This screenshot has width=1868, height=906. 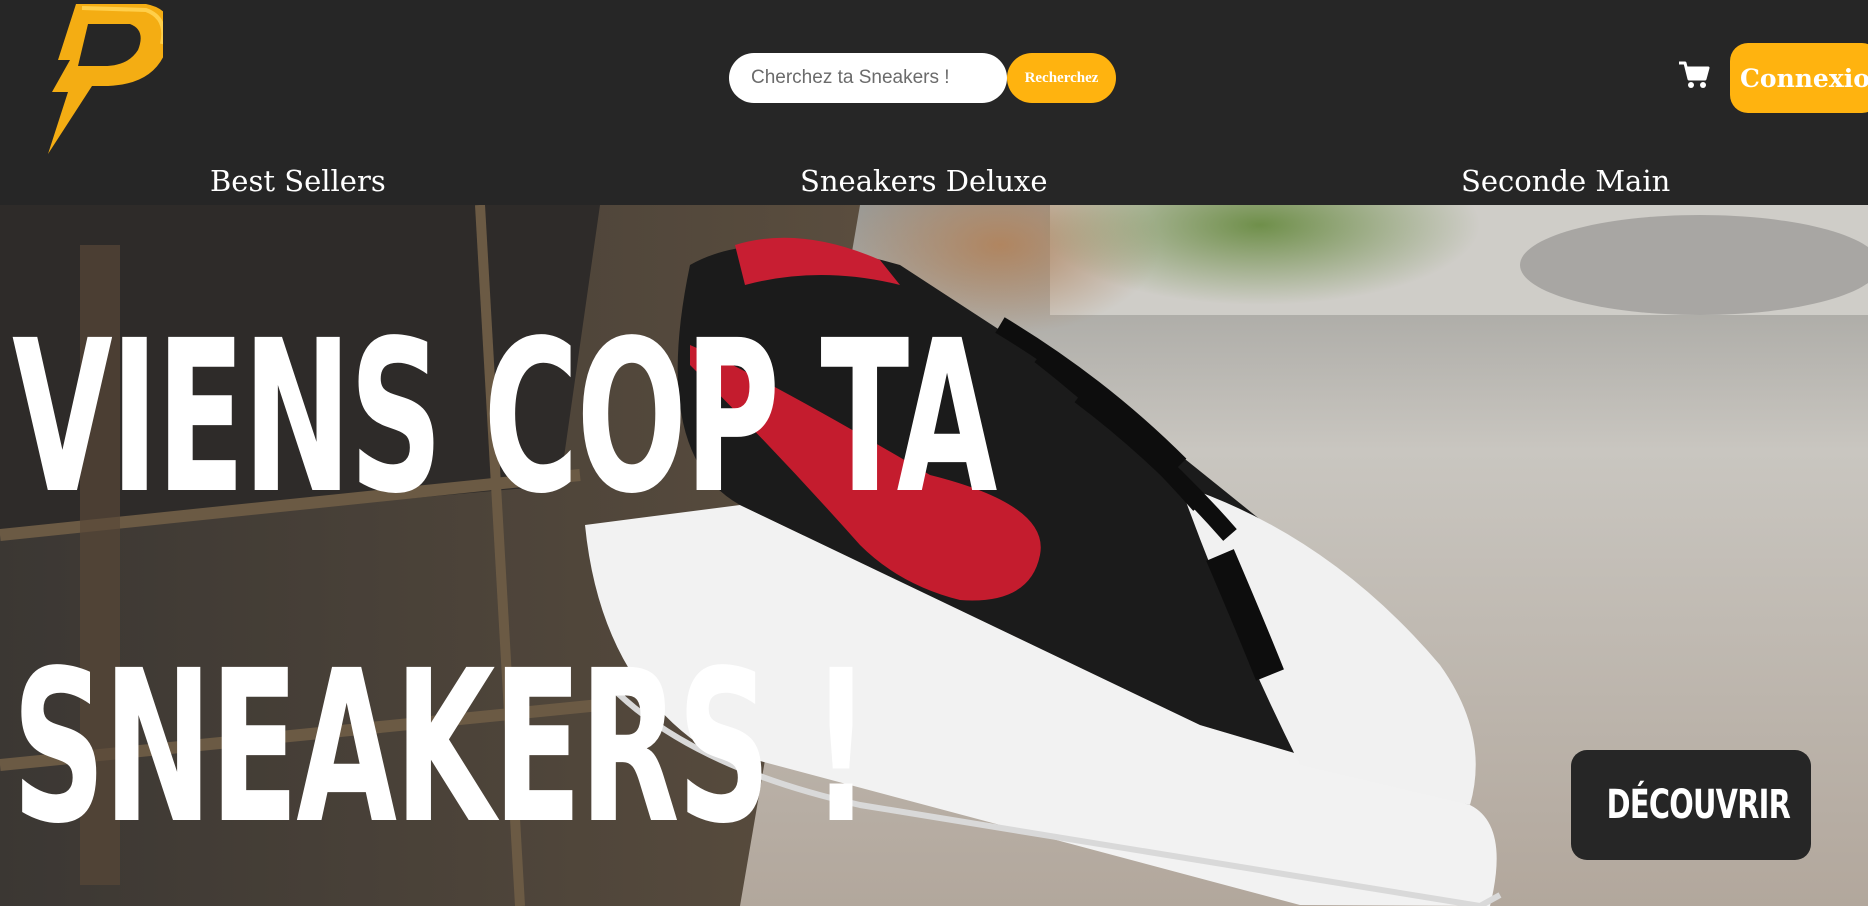 What do you see at coordinates (1698, 805) in the screenshot?
I see `discover-button-label: DÉCOUVRIR` at bounding box center [1698, 805].